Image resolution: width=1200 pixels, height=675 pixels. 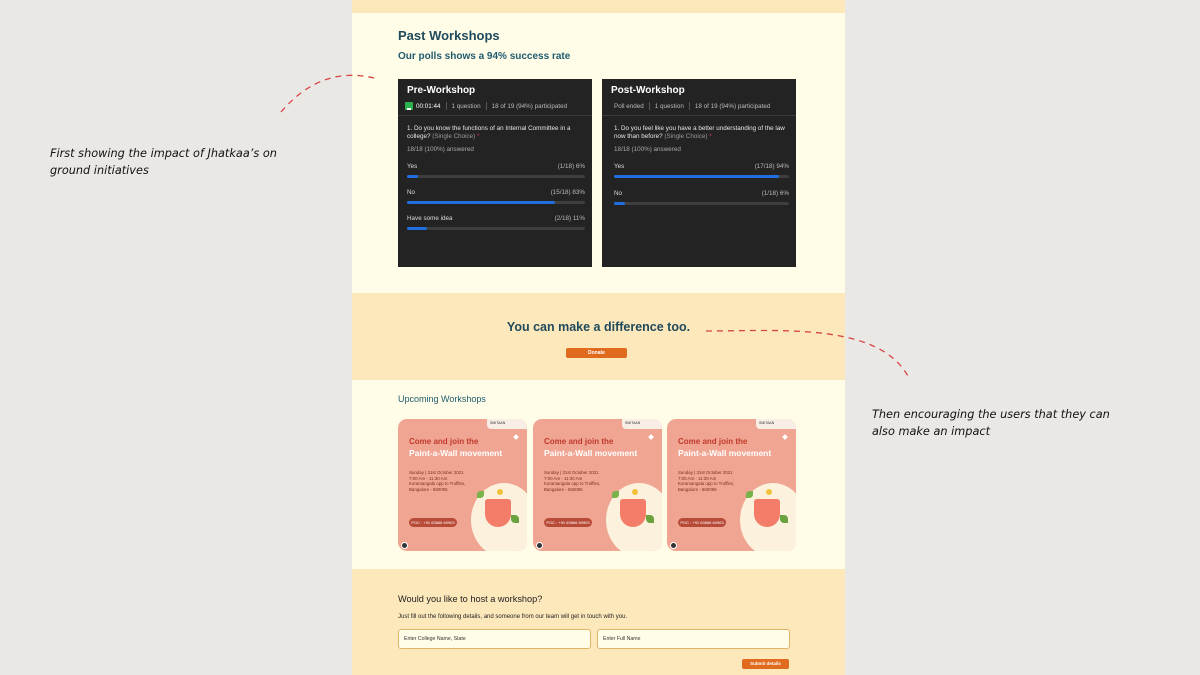 I want to click on cta-band, so click(x=598, y=336).